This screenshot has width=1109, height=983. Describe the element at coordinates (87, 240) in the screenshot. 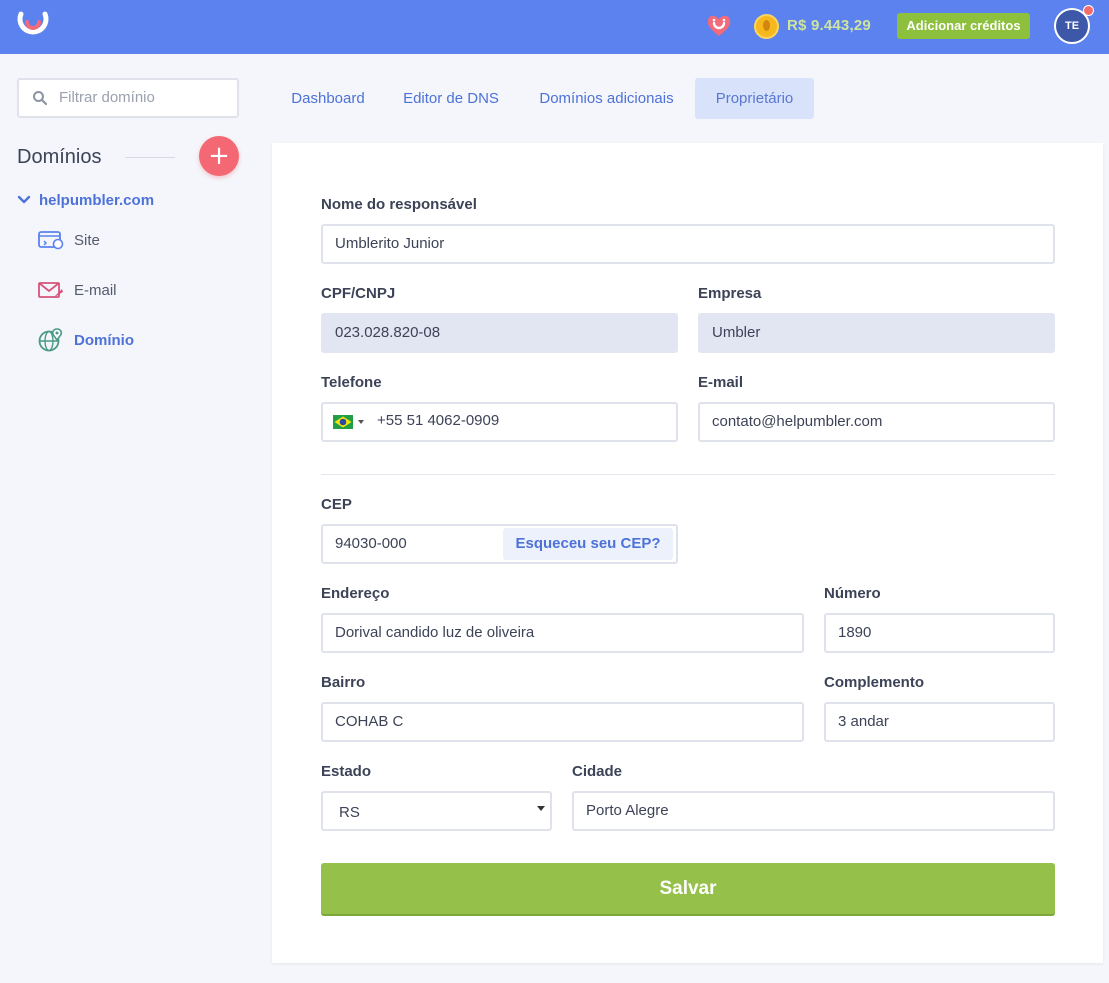

I see `sidebar-item-label: Site` at that location.